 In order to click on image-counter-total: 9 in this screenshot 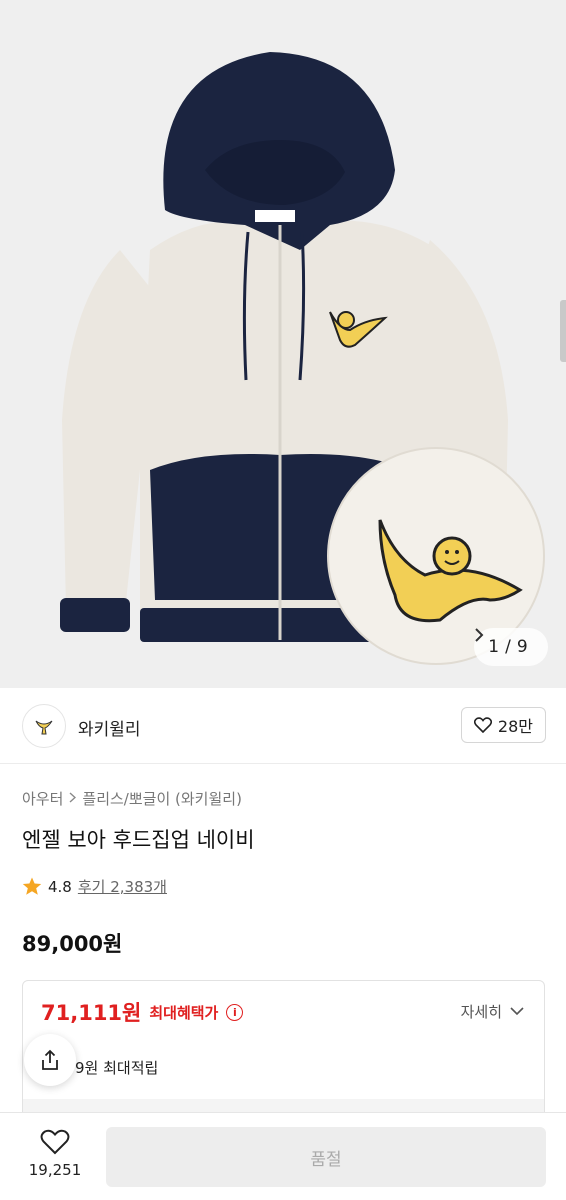, I will do `click(522, 647)`.